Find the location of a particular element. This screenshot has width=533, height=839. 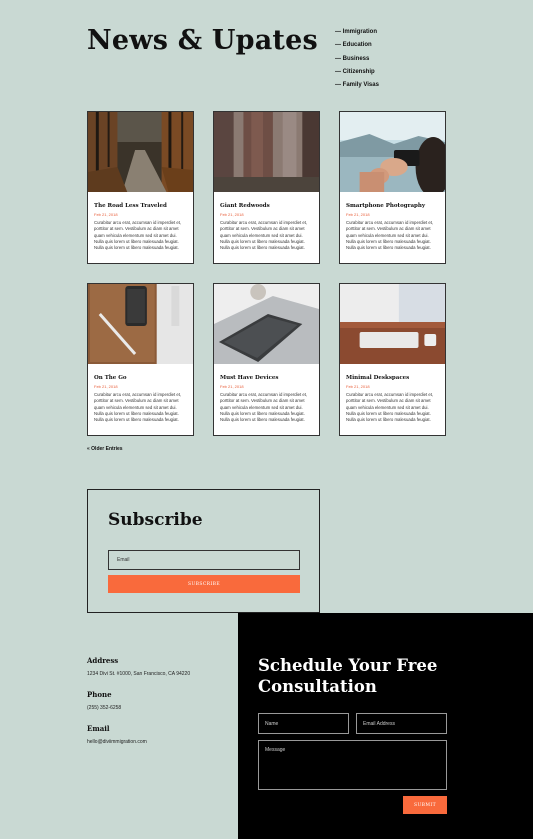

phone-label: Phone is located at coordinates (99, 694).